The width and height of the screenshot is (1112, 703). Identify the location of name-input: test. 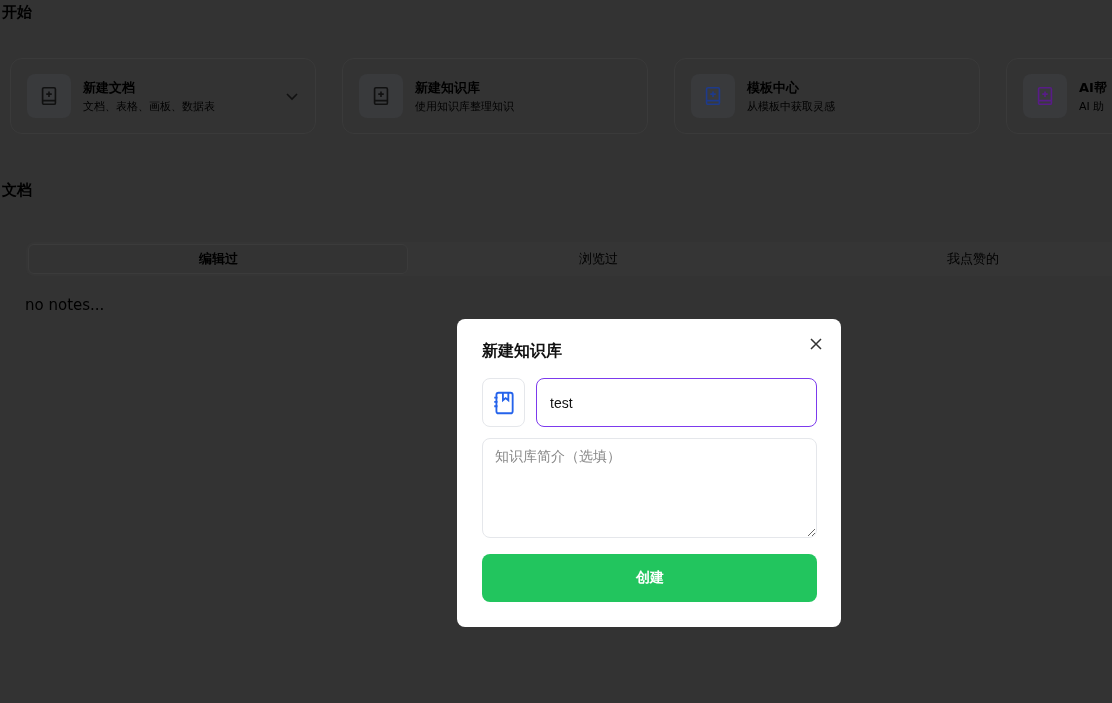
(676, 402).